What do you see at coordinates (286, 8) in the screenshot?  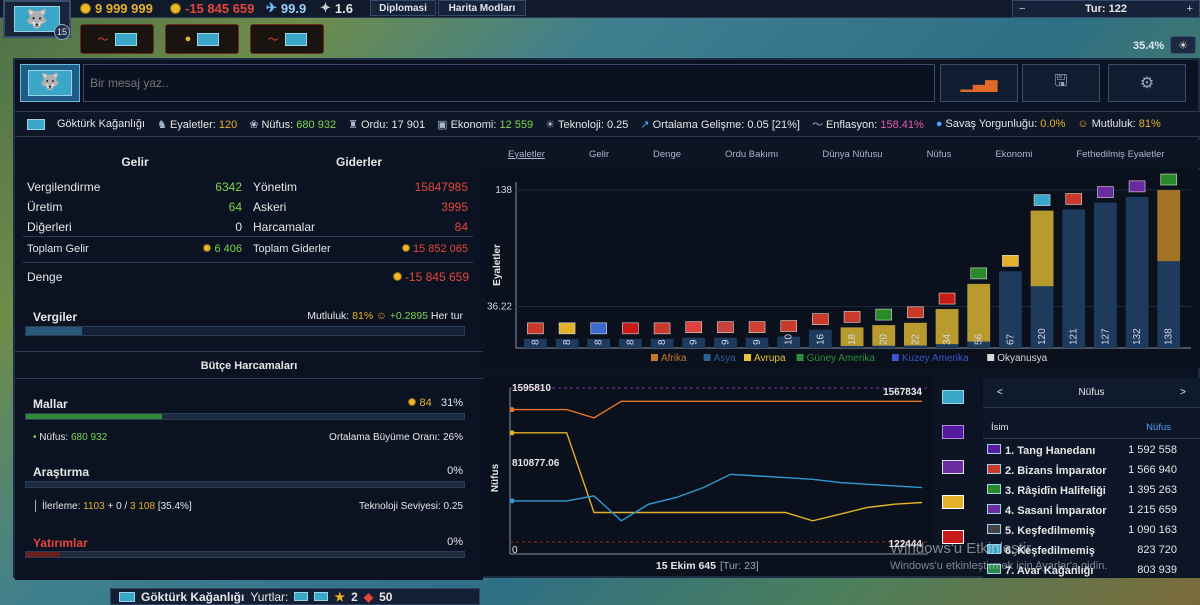 I see `speed-display: ✈ 99.9` at bounding box center [286, 8].